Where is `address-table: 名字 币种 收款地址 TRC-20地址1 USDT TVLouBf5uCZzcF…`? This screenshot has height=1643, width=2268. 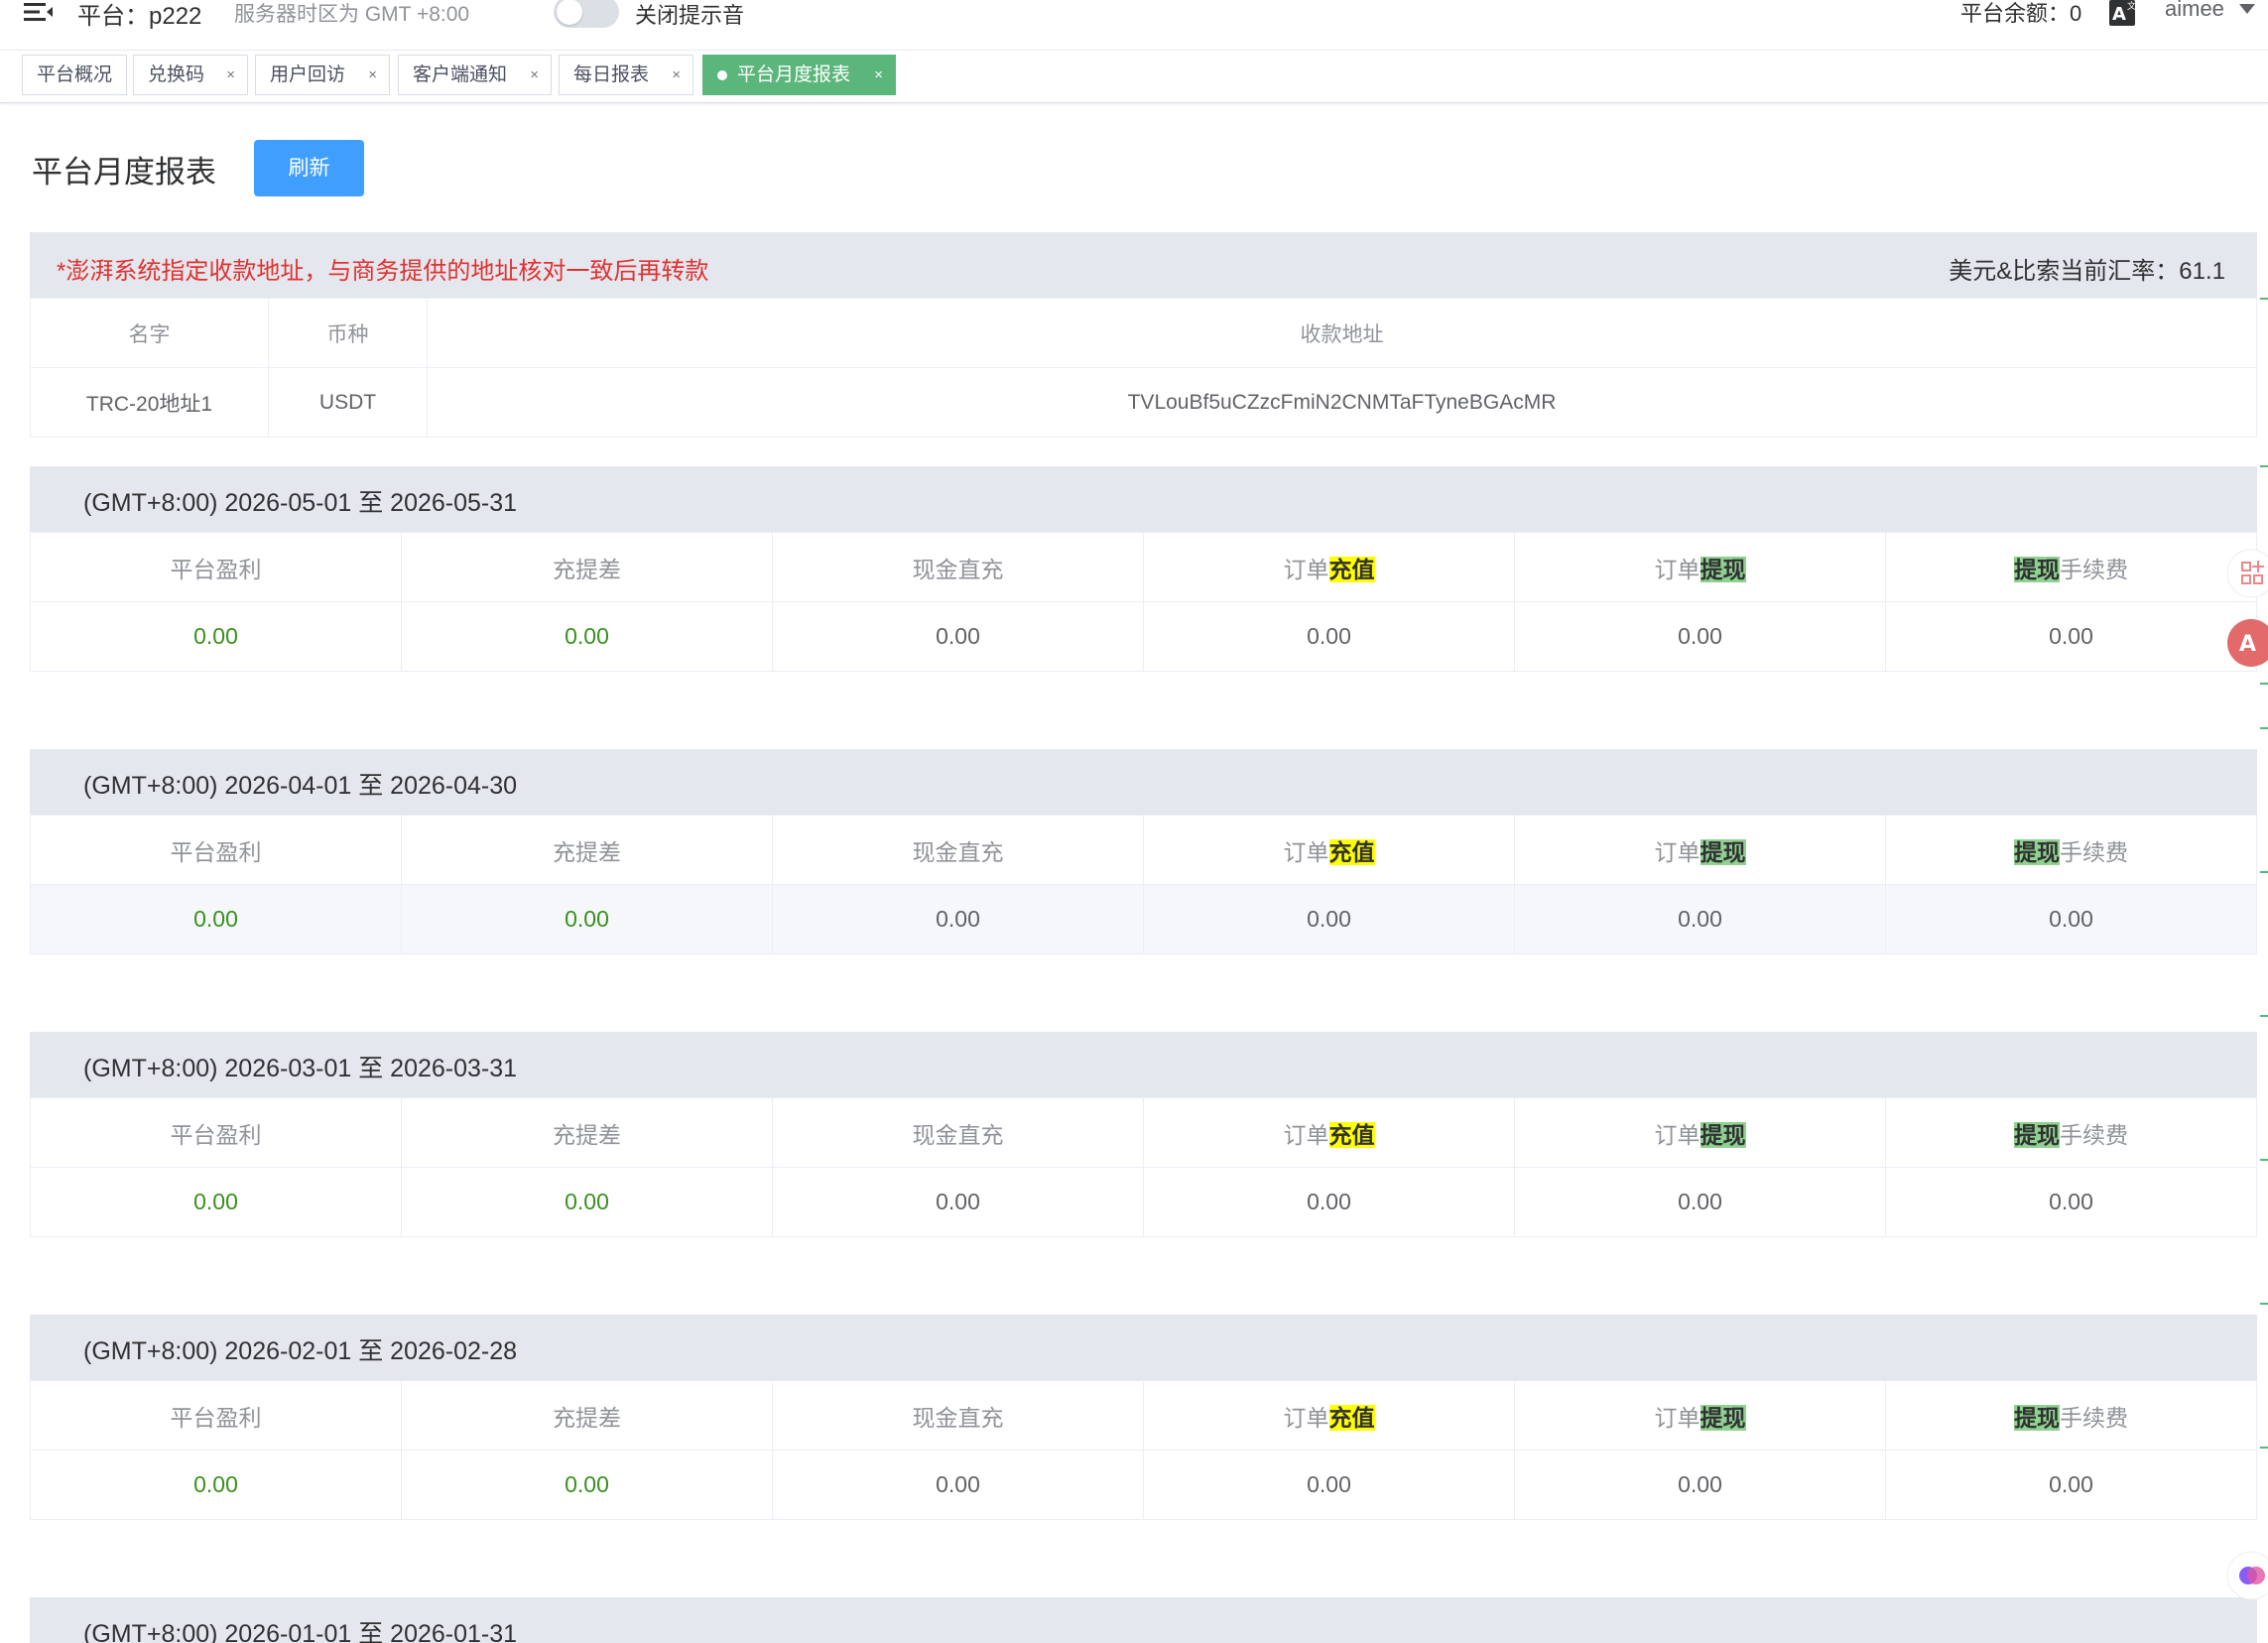
address-table: 名字 币种 收款地址 TRC-20地址1 USDT TVLouBf5uCZzcF… is located at coordinates (1143, 368).